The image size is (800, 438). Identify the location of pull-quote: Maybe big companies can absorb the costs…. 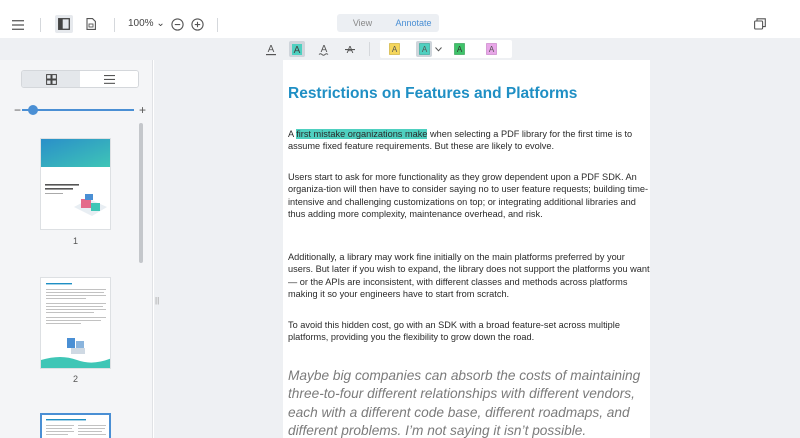
(464, 403).